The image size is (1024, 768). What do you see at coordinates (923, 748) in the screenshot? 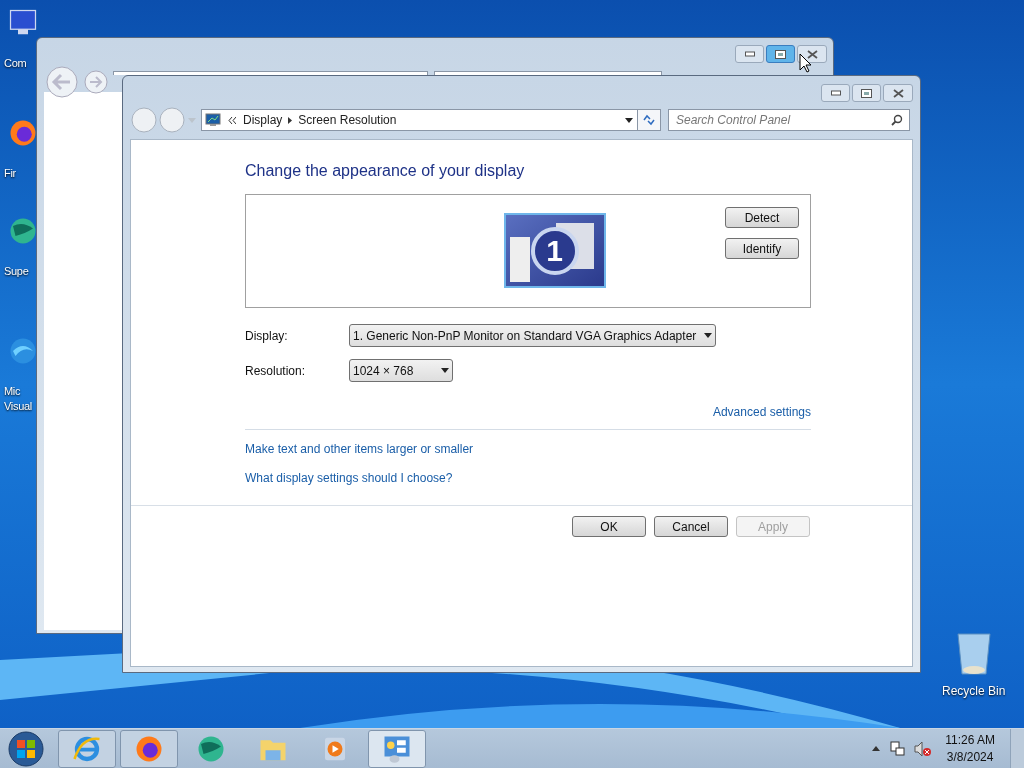
I see `speaker-muted-icon` at bounding box center [923, 748].